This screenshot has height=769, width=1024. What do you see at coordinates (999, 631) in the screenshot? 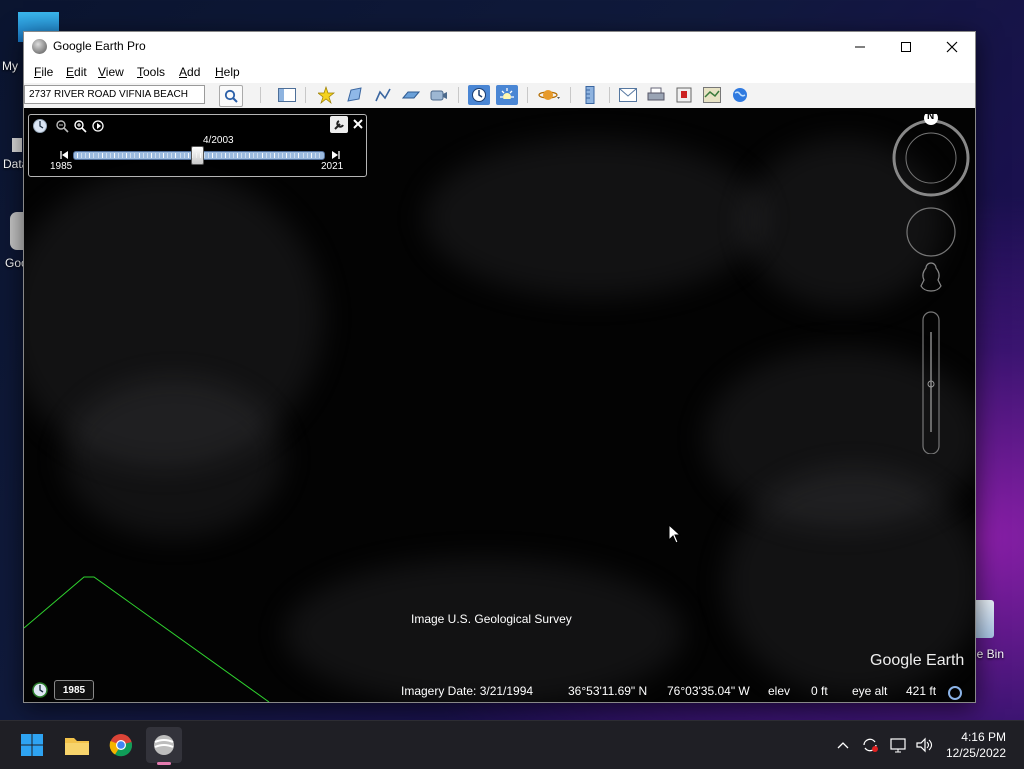
I see `desktop-icon-recycle-bin: le Bin` at bounding box center [999, 631].